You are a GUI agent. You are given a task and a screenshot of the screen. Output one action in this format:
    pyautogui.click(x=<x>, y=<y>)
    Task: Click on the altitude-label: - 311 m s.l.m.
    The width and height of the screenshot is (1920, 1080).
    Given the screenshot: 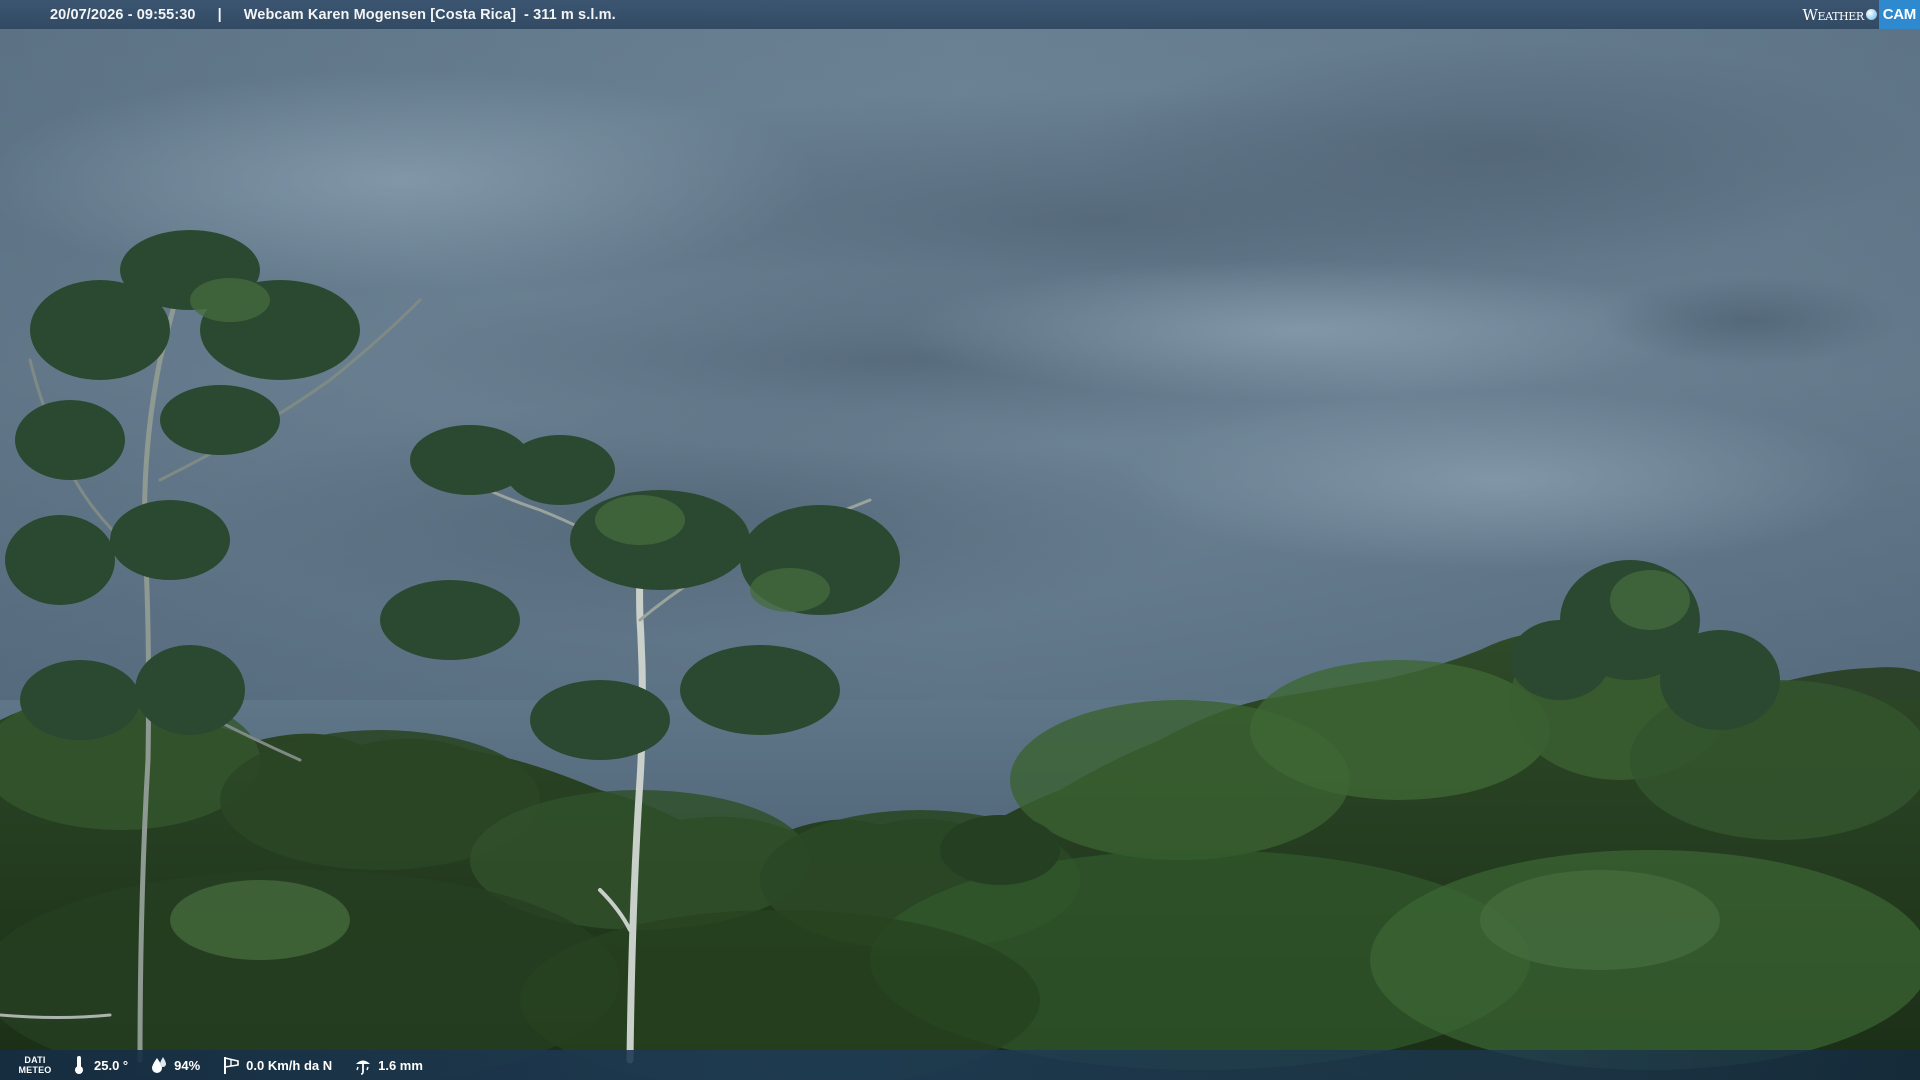 What is the action you would take?
    pyautogui.click(x=570, y=14)
    